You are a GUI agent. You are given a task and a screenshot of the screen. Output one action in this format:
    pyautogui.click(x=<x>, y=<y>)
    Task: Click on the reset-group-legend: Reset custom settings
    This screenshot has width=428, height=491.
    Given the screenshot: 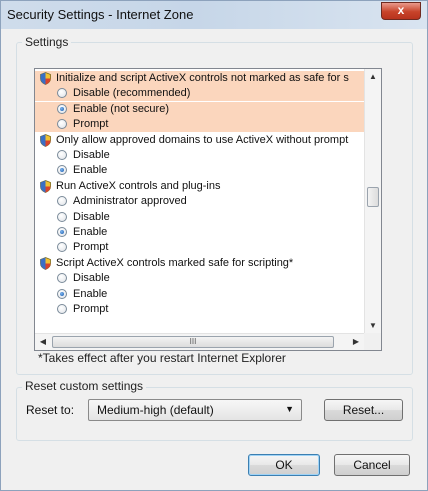 What is the action you would take?
    pyautogui.click(x=84, y=386)
    